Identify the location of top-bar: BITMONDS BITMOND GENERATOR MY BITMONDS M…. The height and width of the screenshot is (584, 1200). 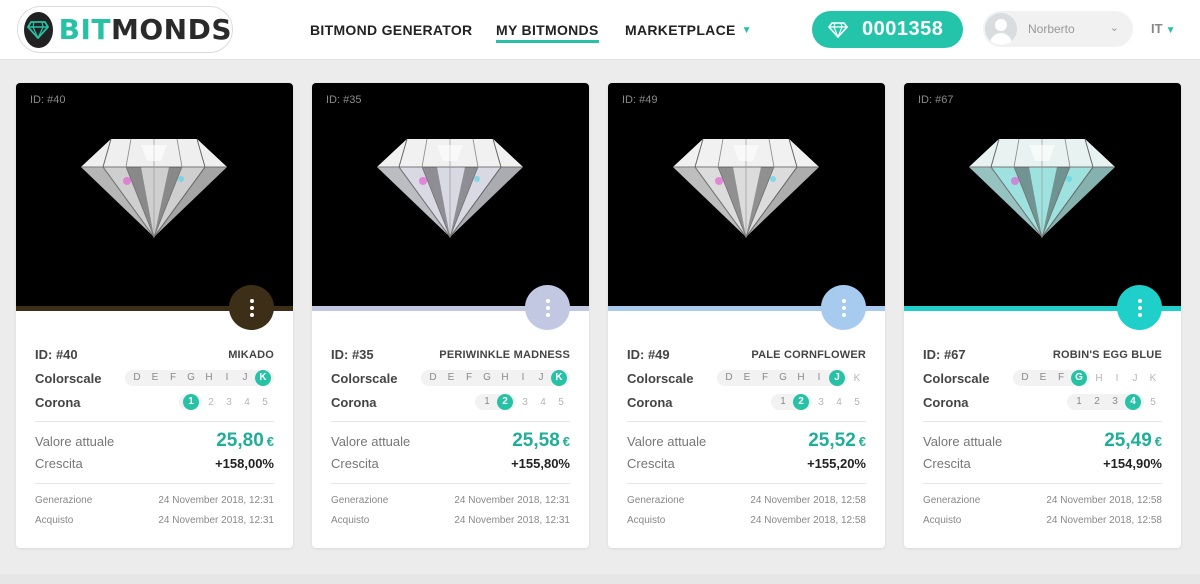
(600, 30).